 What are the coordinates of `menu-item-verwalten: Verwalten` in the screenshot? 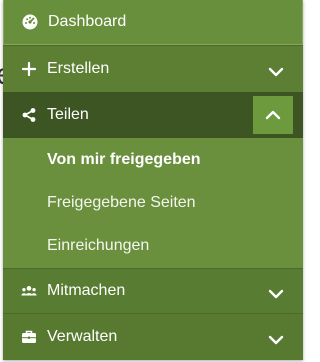 It's located at (153, 336).